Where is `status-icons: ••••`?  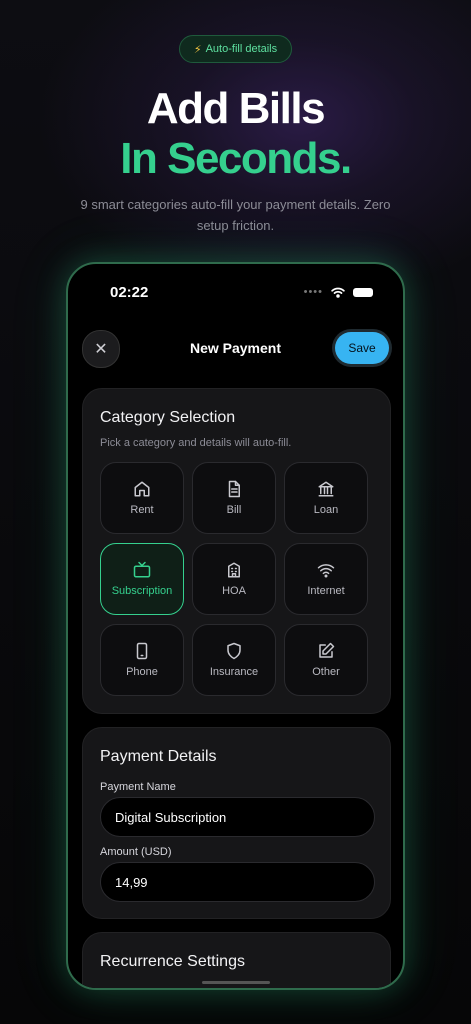 status-icons: •••• is located at coordinates (338, 292).